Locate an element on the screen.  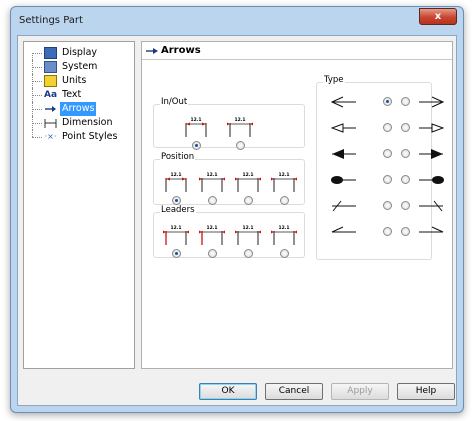
inout-option-2-radio is located at coordinates (240, 145).